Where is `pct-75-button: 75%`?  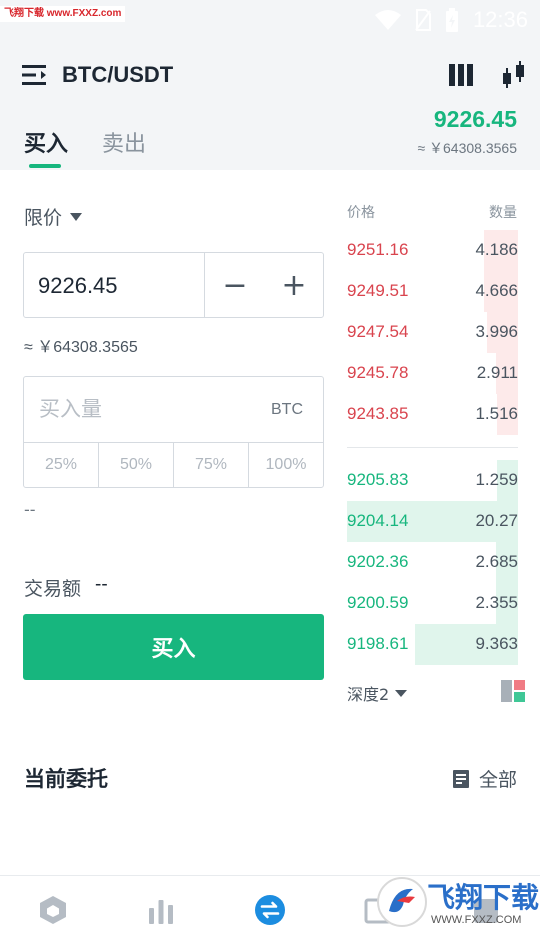
pct-75-button: 75% is located at coordinates (210, 465).